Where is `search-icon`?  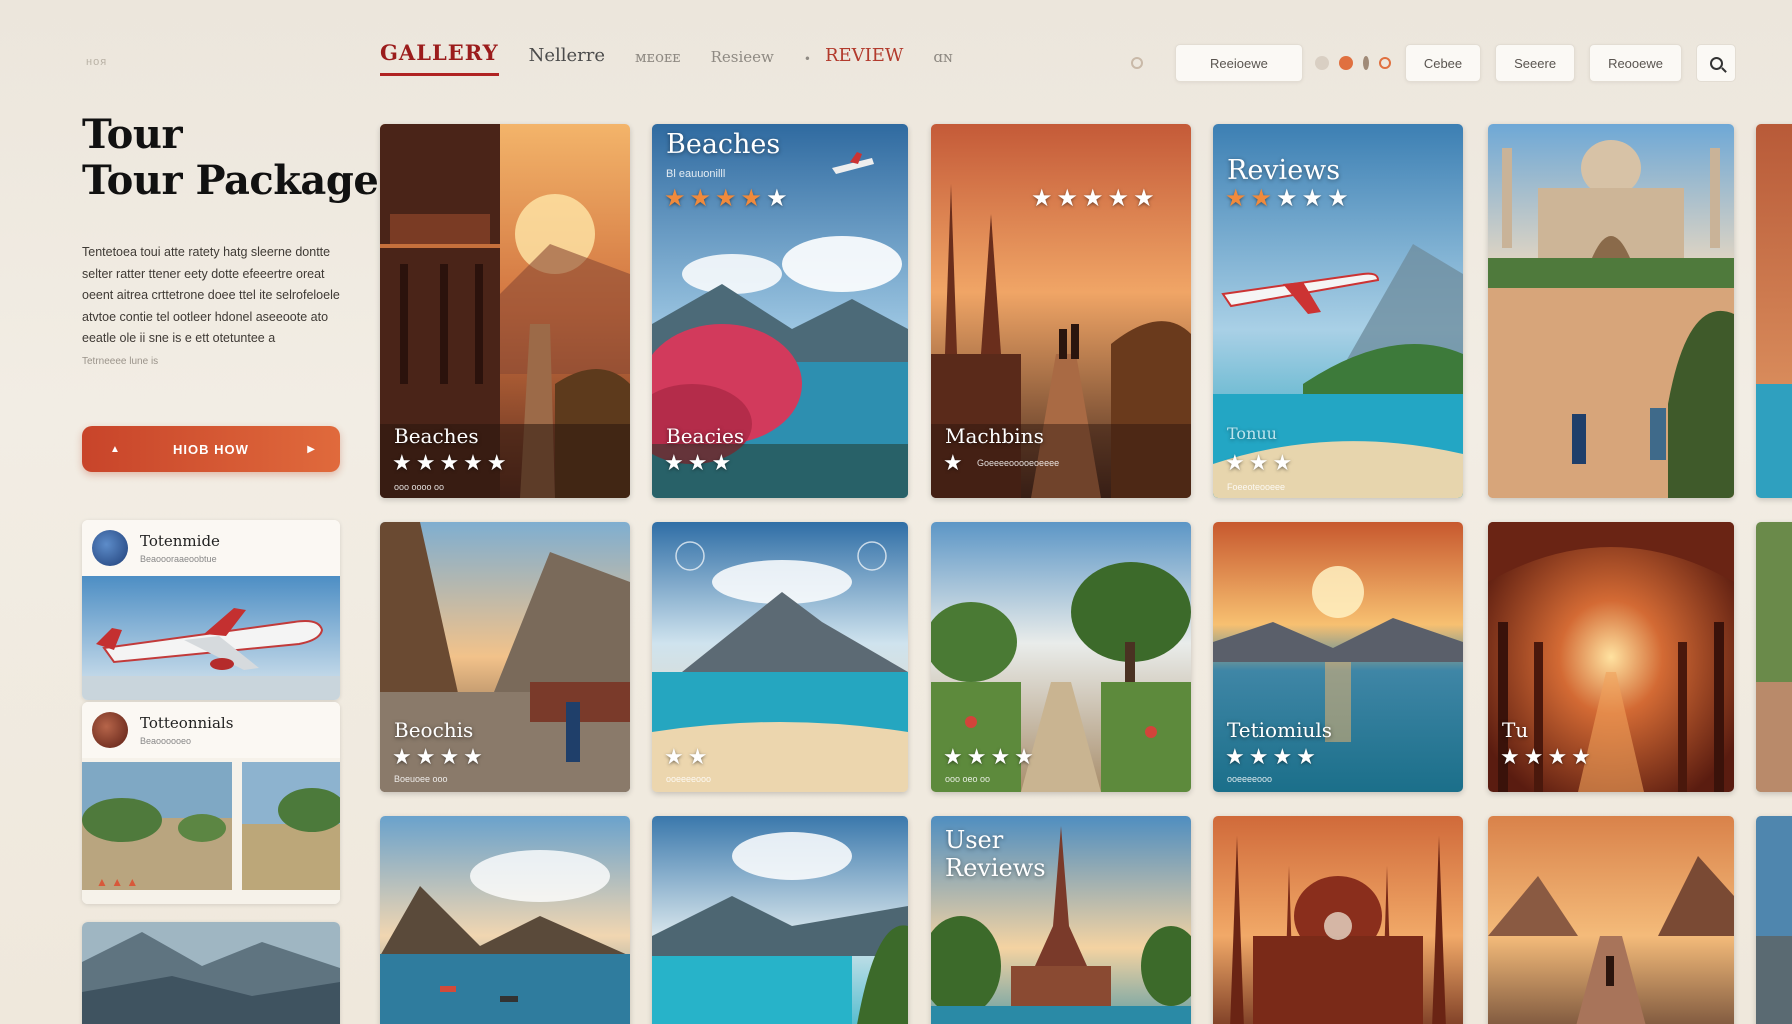 search-icon is located at coordinates (1716, 63).